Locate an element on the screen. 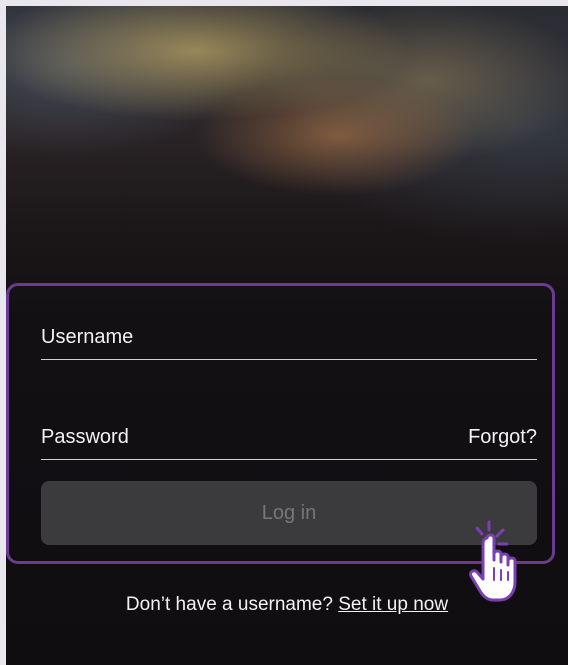 Image resolution: width=568 pixels, height=665 pixels. forgot-password-link: Forgot? is located at coordinates (502, 437).